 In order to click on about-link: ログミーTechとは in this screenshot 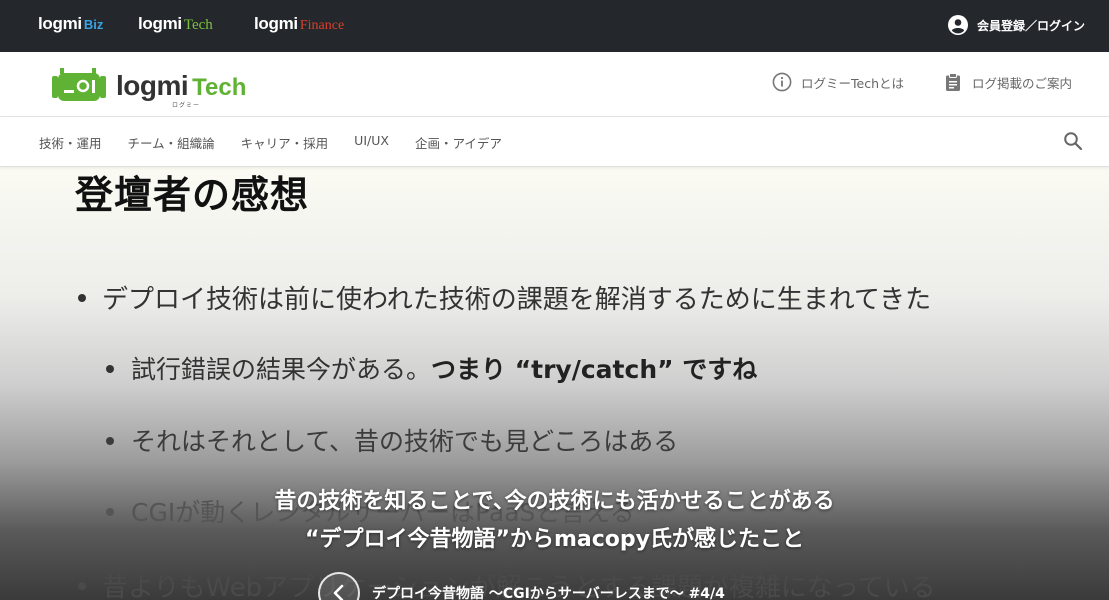, I will do `click(838, 82)`.